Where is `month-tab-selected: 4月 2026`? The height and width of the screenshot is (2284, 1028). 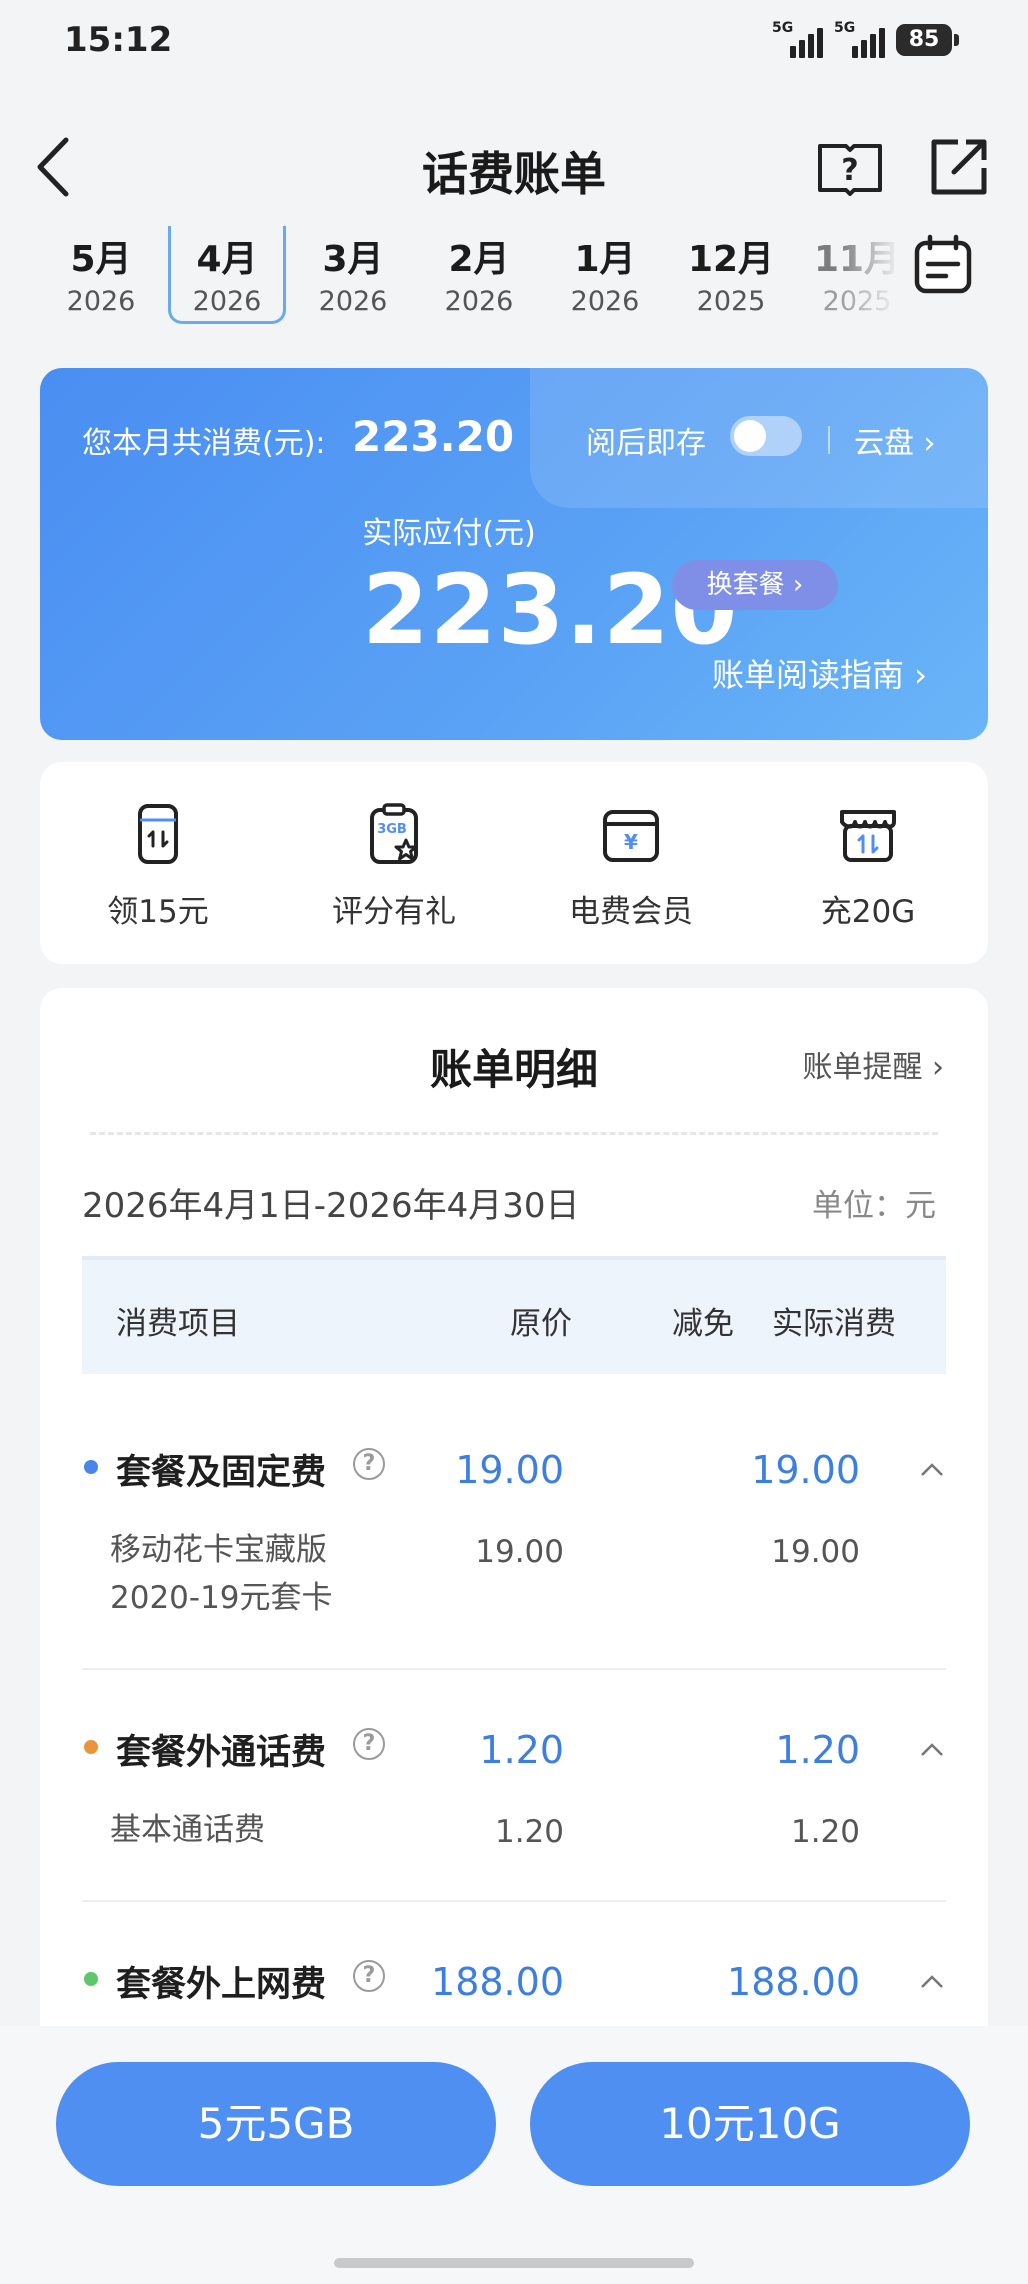
month-tab-selected: 4月 2026 is located at coordinates (227, 275).